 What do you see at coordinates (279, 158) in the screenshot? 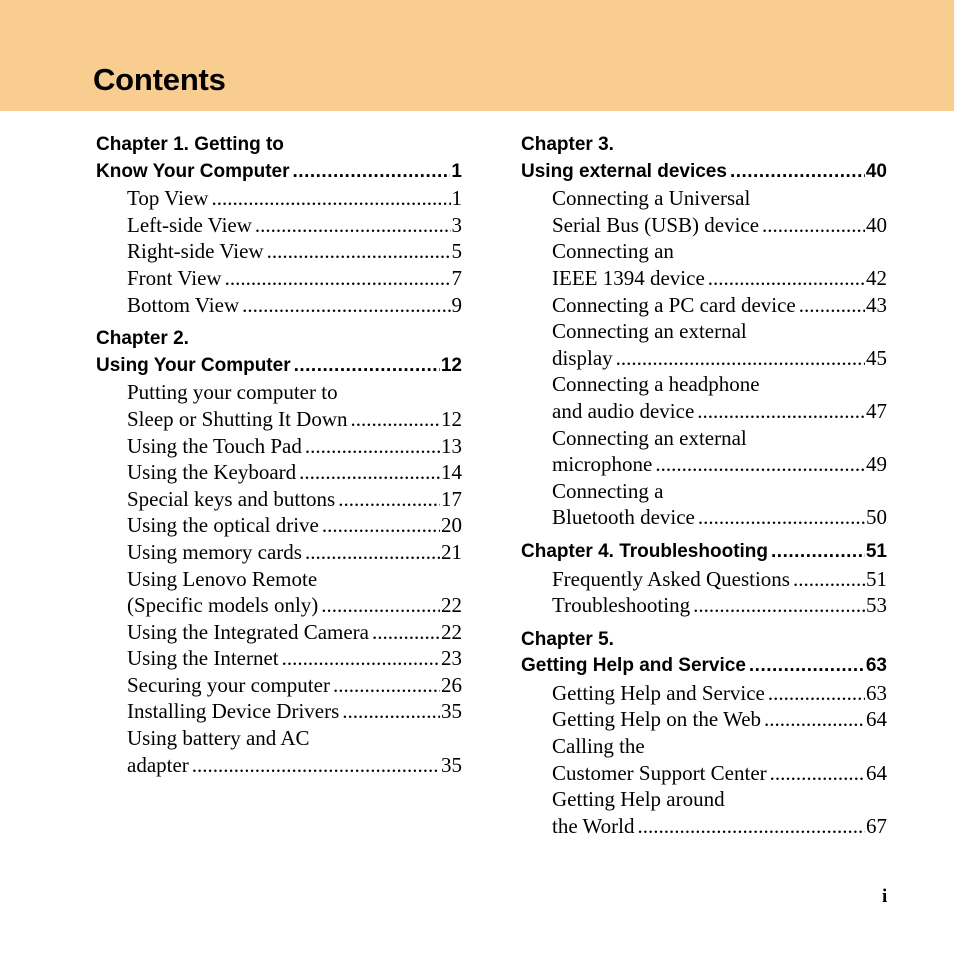
I see `chapter-heading-link: Chapter 1. Getting to Know Your Computer 1` at bounding box center [279, 158].